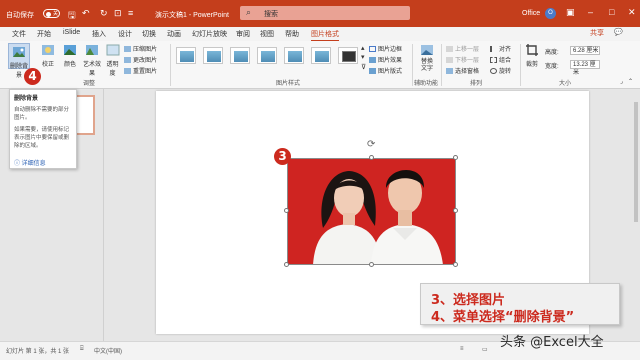 The width and height of the screenshot is (640, 360). I want to click on scrollbar-thumb, so click(636, 162).